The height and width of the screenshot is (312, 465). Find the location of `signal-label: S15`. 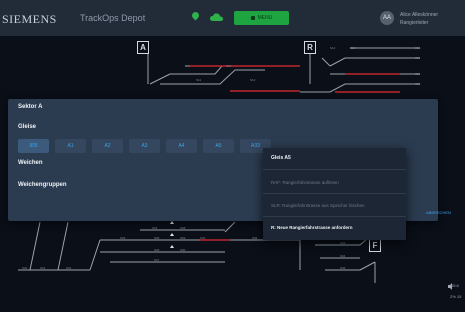

signal-label: S15 is located at coordinates (353, 48).